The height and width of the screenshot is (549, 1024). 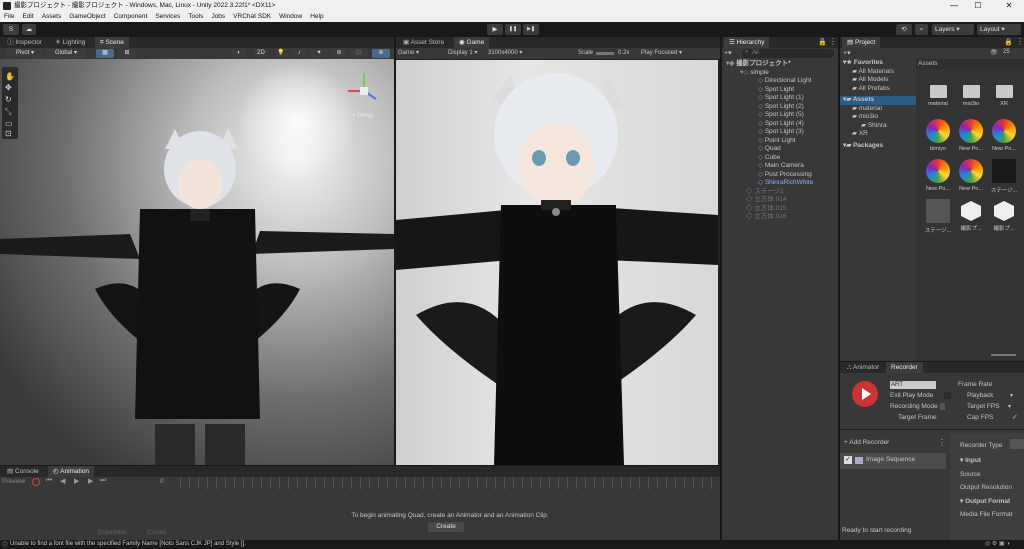 I want to click on step-button: ▶❚, so click(x=531, y=29).